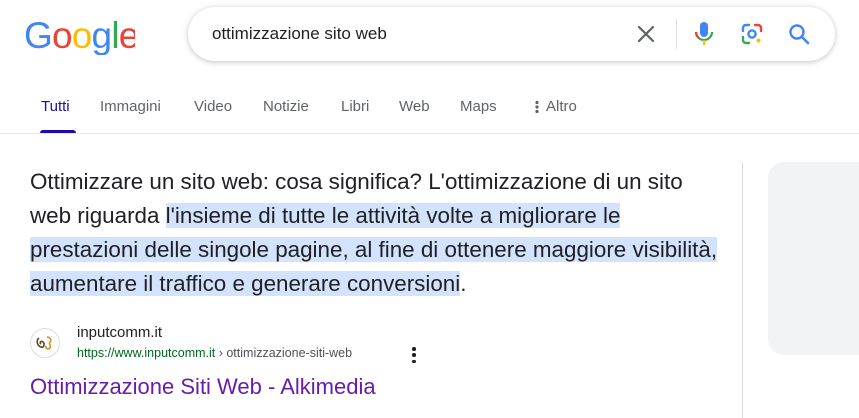  What do you see at coordinates (120, 332) in the screenshot?
I see `site-name: inputcomm.it` at bounding box center [120, 332].